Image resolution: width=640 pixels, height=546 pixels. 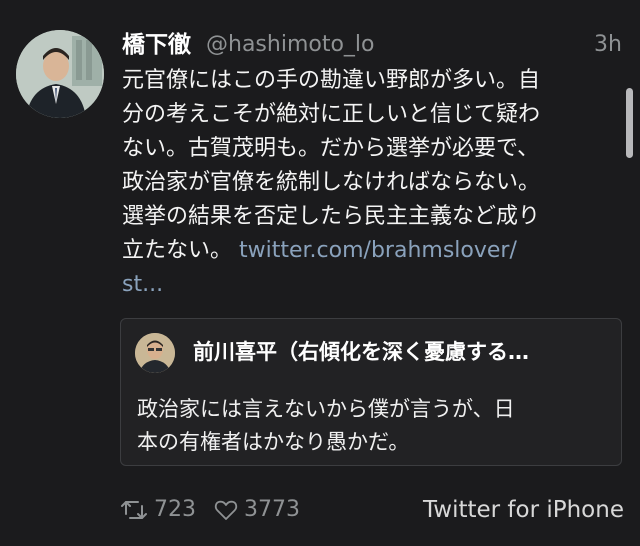 What do you see at coordinates (331, 182) in the screenshot?
I see `tweet-text-line: 政治家が官僚を統制しなければならない。` at bounding box center [331, 182].